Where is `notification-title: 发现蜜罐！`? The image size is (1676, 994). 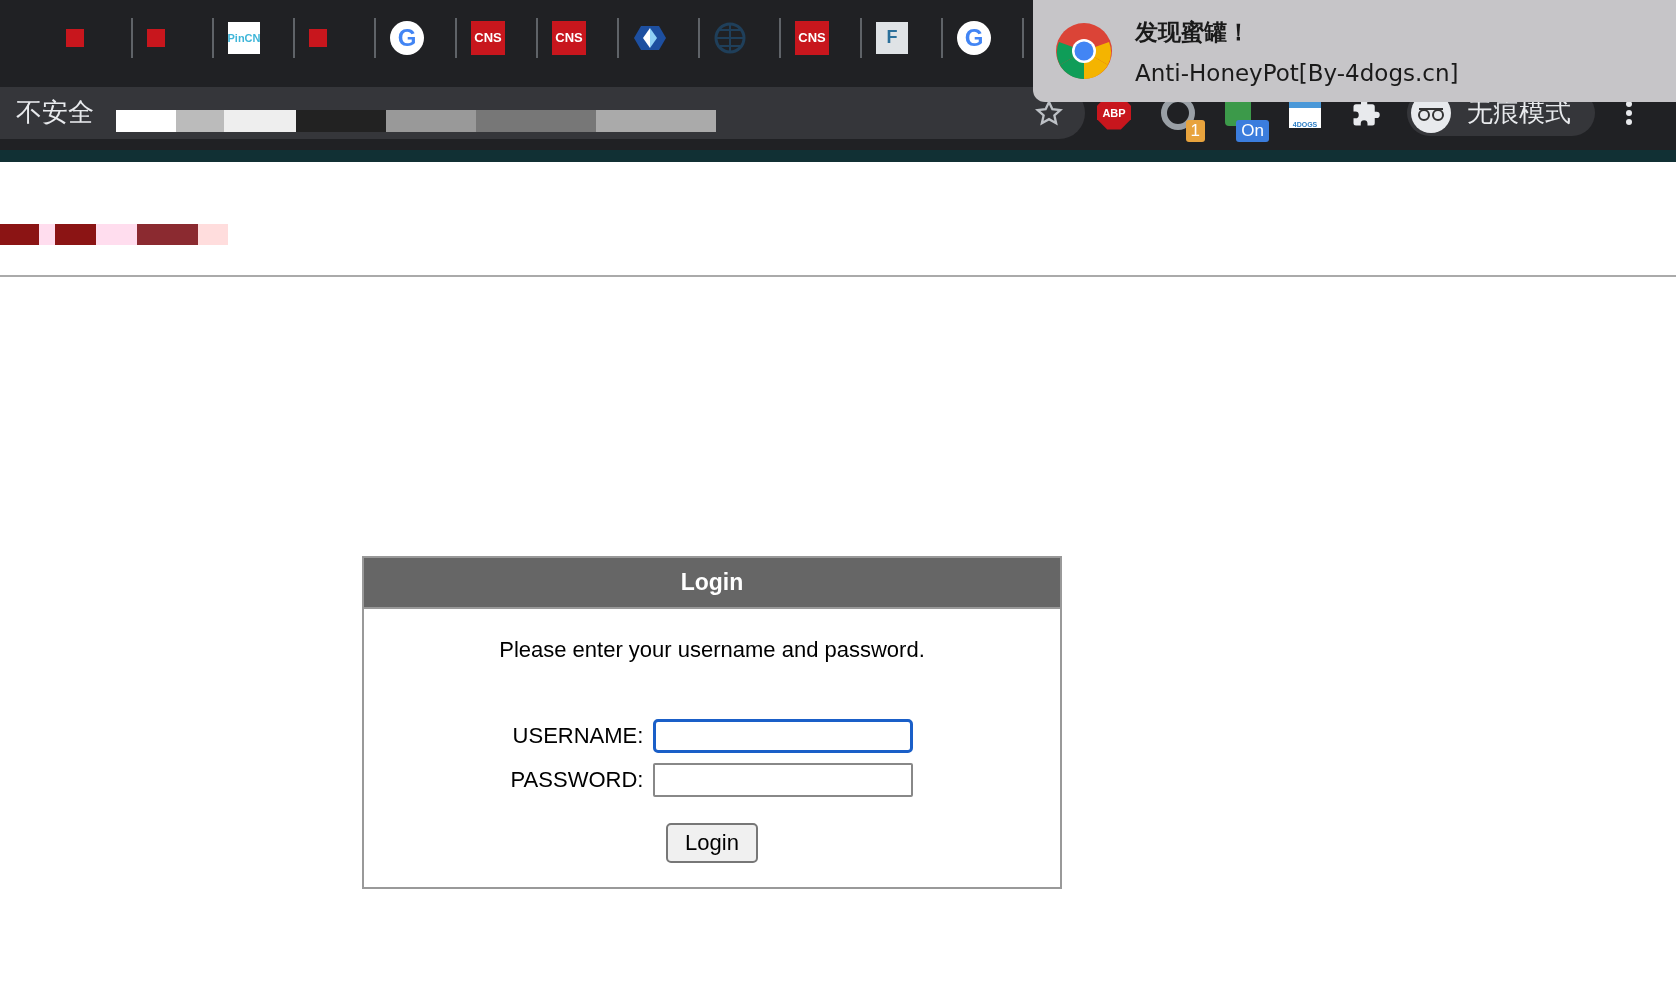
notification-title: 发现蜜罐！ is located at coordinates (1193, 32).